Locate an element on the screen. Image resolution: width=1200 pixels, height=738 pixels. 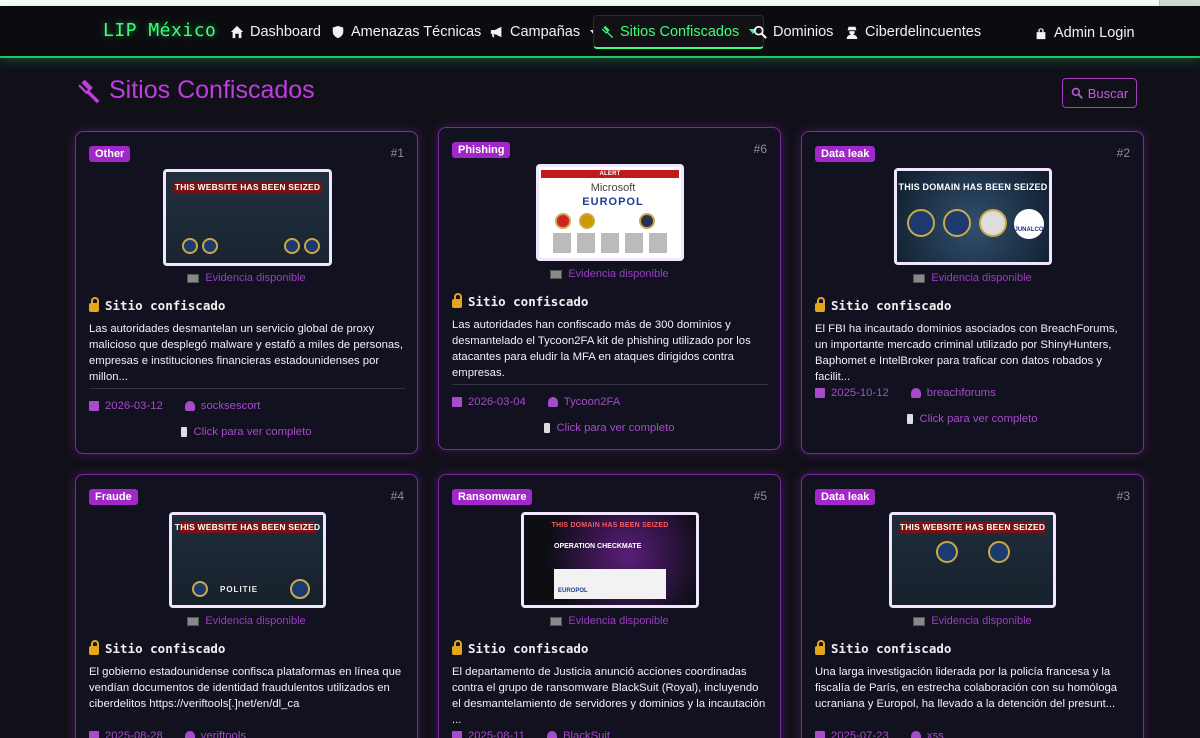
status-text: Sitio confiscado is located at coordinates (165, 648).